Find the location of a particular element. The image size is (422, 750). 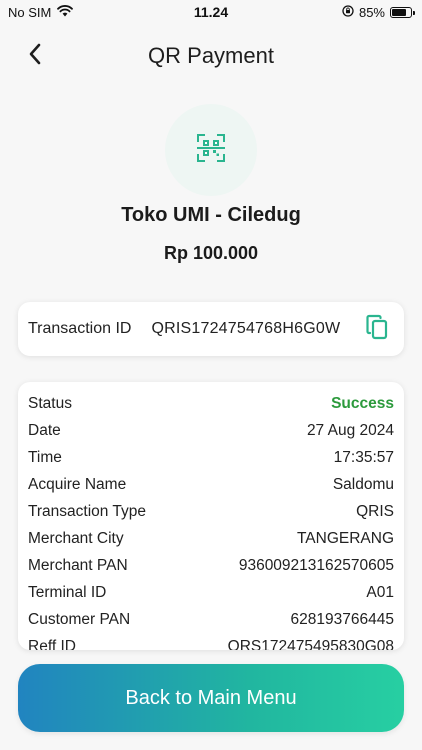

detail-row-transaction-type: Transaction Type QRIS is located at coordinates (211, 511).